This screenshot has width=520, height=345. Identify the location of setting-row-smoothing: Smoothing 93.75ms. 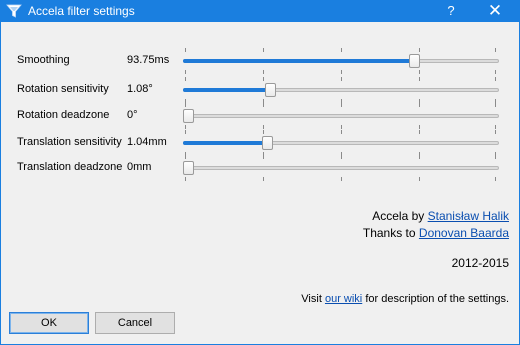
(260, 61).